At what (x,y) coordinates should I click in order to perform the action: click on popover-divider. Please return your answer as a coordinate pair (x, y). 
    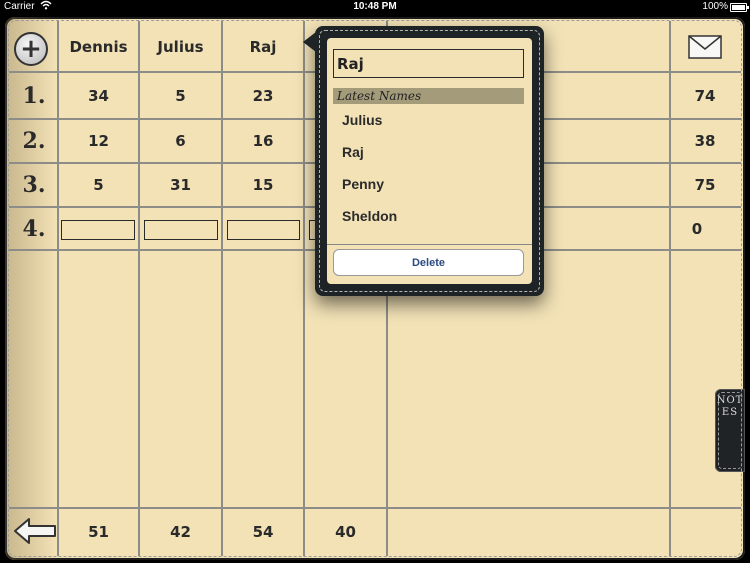
    Looking at the image, I should click on (429, 244).